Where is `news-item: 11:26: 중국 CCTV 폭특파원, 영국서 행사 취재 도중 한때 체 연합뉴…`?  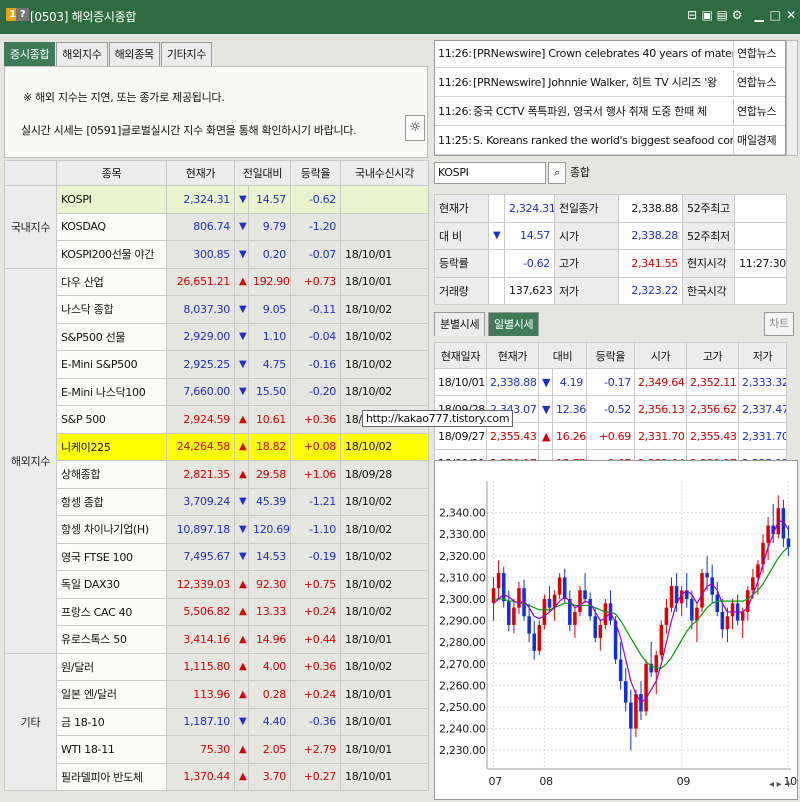
news-item: 11:26: 중국 CCTV 폭특파원, 영국서 행사 취재 도중 한때 체 연합뉴… is located at coordinates (610, 112).